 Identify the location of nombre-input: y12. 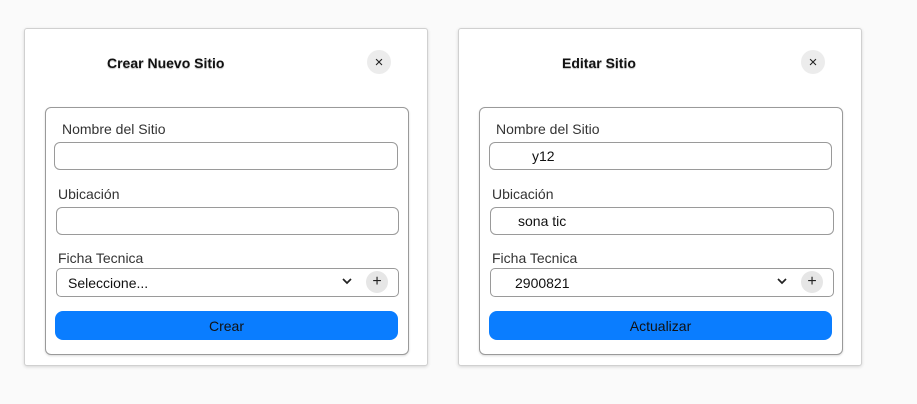
(660, 156).